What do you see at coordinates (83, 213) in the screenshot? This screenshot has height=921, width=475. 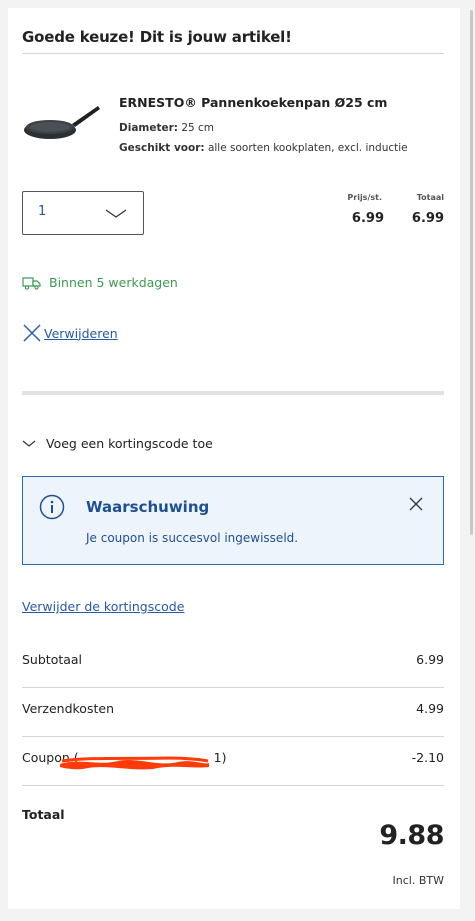 I see `quantity-select: 1` at bounding box center [83, 213].